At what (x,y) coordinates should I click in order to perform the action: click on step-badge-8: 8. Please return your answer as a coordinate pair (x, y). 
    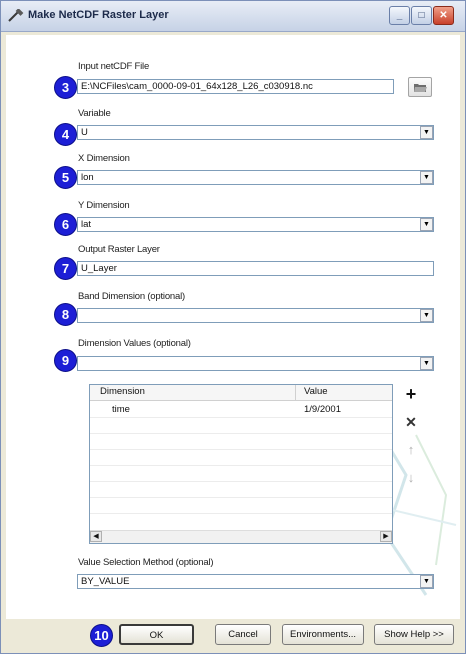
    Looking at the image, I should click on (65, 314).